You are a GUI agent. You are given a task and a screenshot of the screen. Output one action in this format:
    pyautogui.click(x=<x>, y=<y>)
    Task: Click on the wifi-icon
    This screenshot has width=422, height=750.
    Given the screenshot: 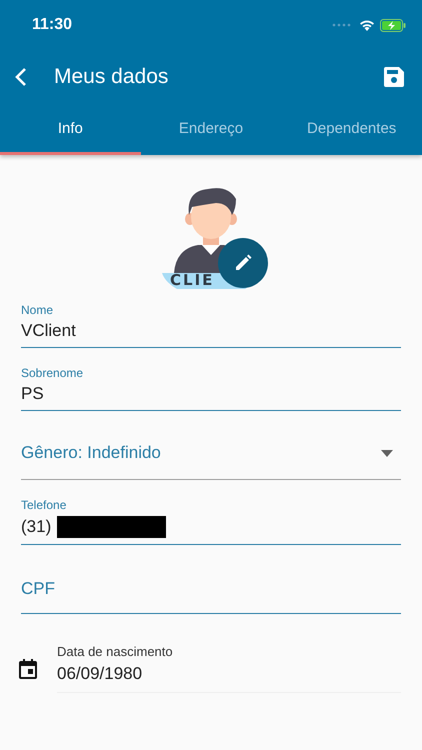 What is the action you would take?
    pyautogui.click(x=367, y=25)
    